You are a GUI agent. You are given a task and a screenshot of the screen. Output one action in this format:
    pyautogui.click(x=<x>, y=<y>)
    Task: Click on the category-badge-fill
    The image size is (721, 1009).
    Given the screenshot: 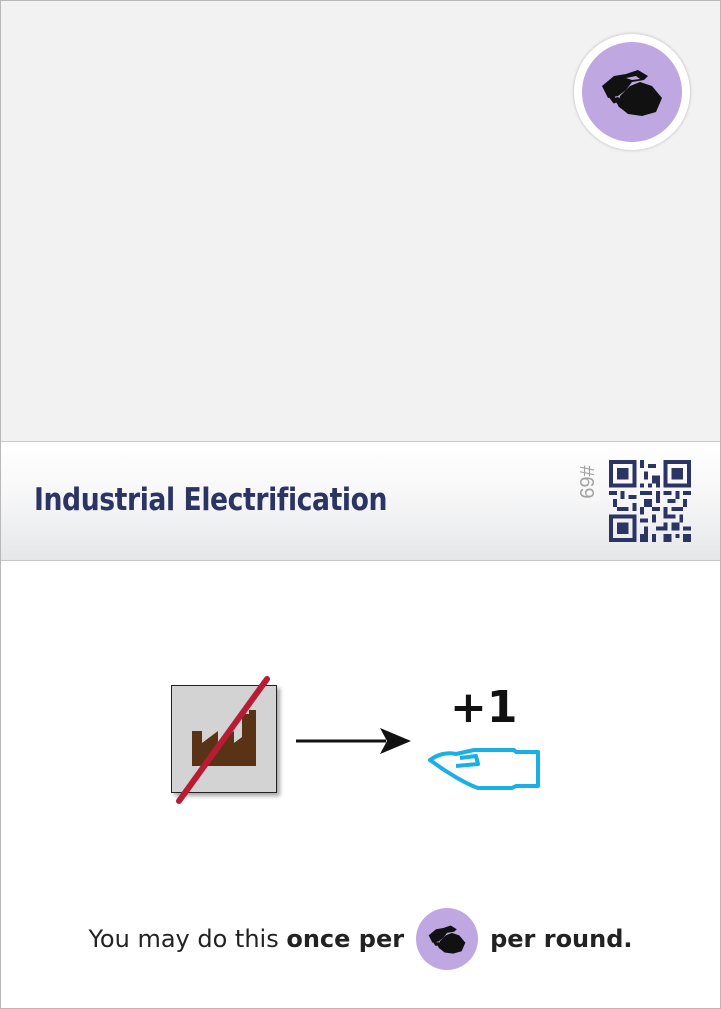 What is the action you would take?
    pyautogui.click(x=632, y=92)
    